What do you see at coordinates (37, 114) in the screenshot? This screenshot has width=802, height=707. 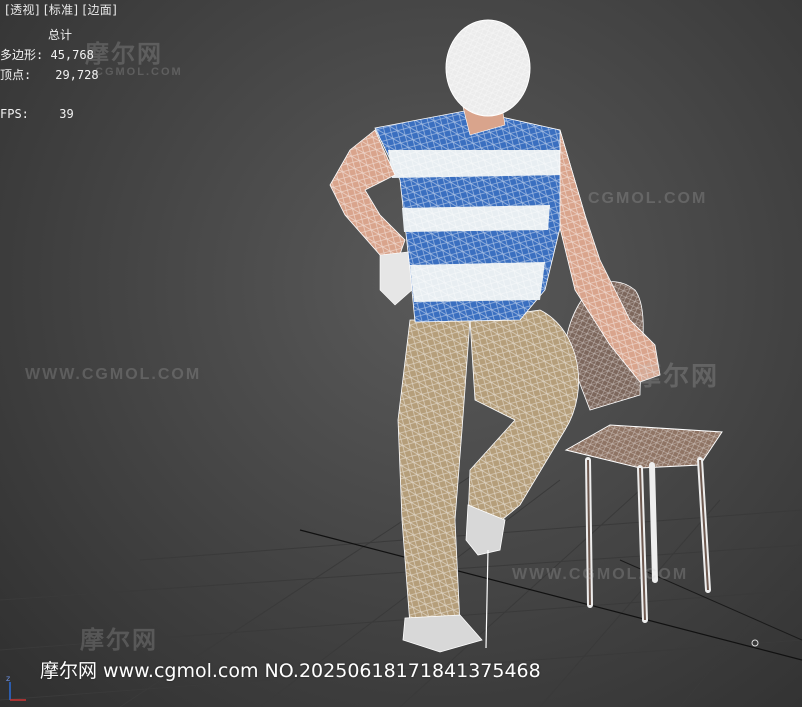 I see `stats-fps-row: FPS: 39` at bounding box center [37, 114].